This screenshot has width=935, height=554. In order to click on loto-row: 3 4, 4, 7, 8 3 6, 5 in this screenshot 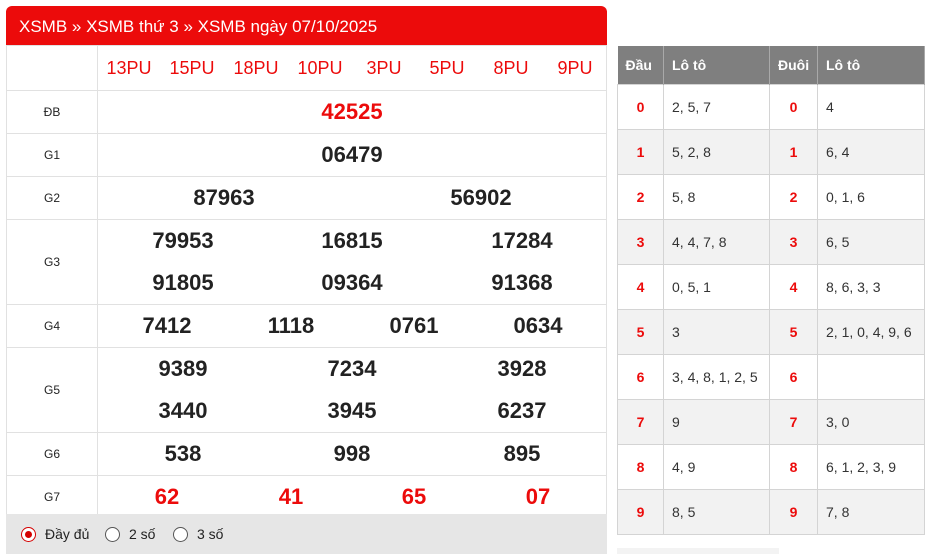, I will do `click(771, 241)`.